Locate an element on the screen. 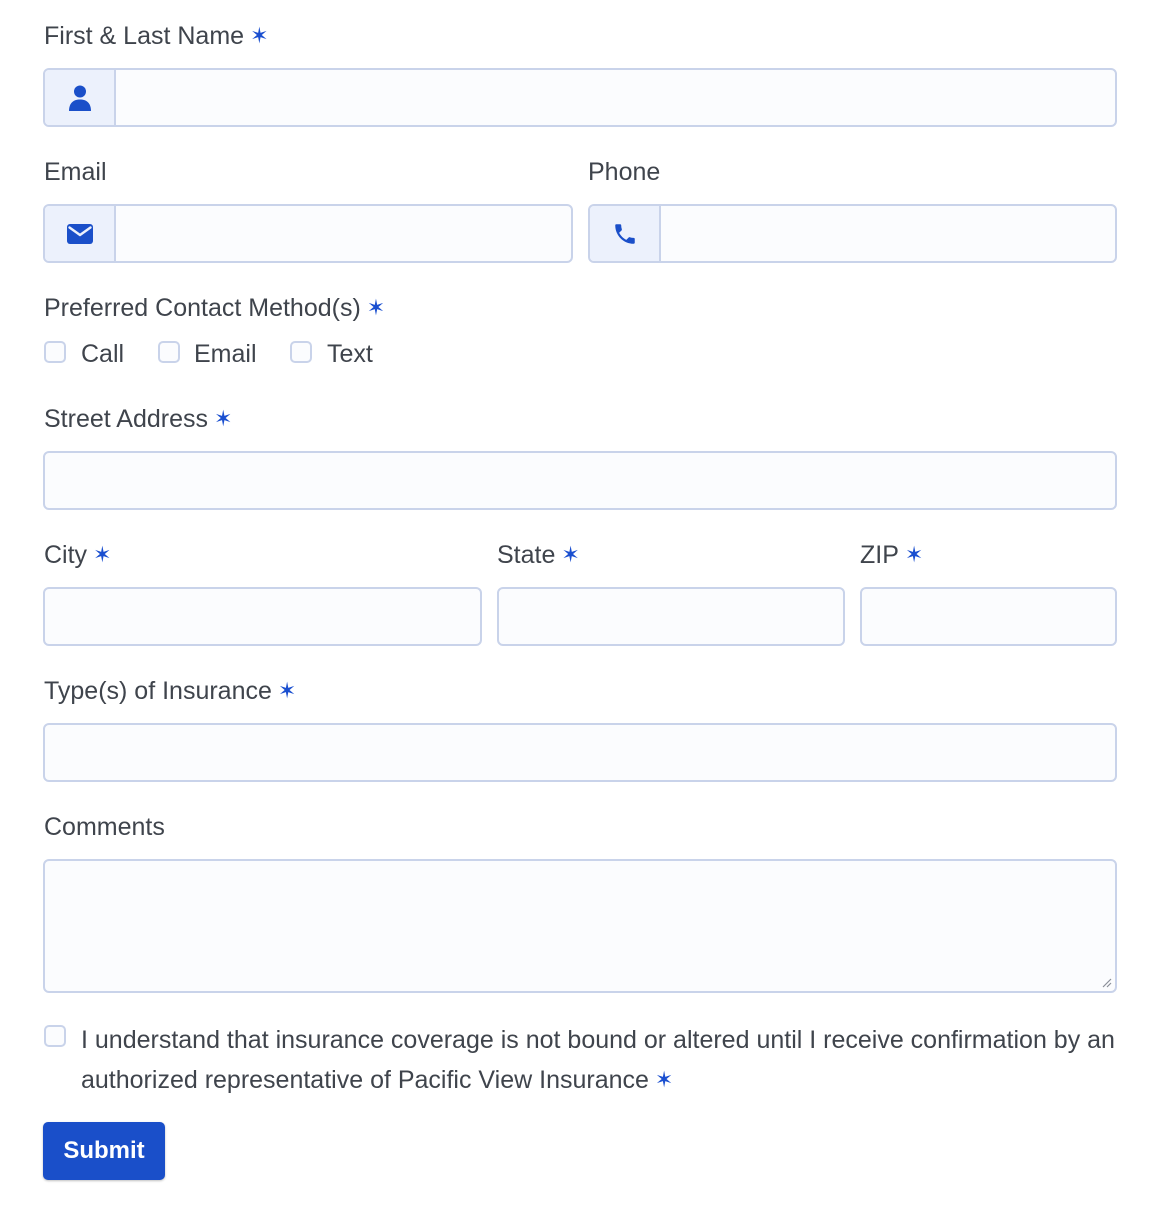 The width and height of the screenshot is (1170, 1227). contact-text-checkbox is located at coordinates (301, 352).